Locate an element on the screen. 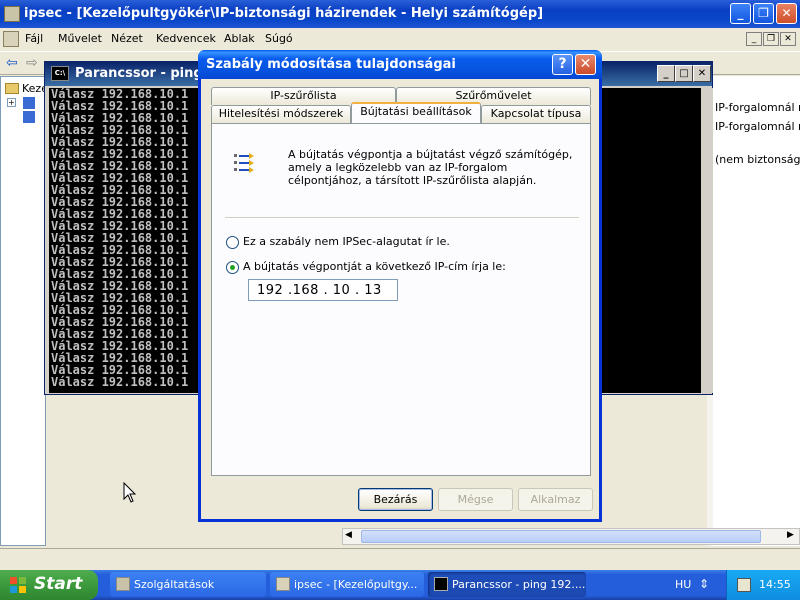 The image size is (800, 600). start-button: Start is located at coordinates (49, 585).